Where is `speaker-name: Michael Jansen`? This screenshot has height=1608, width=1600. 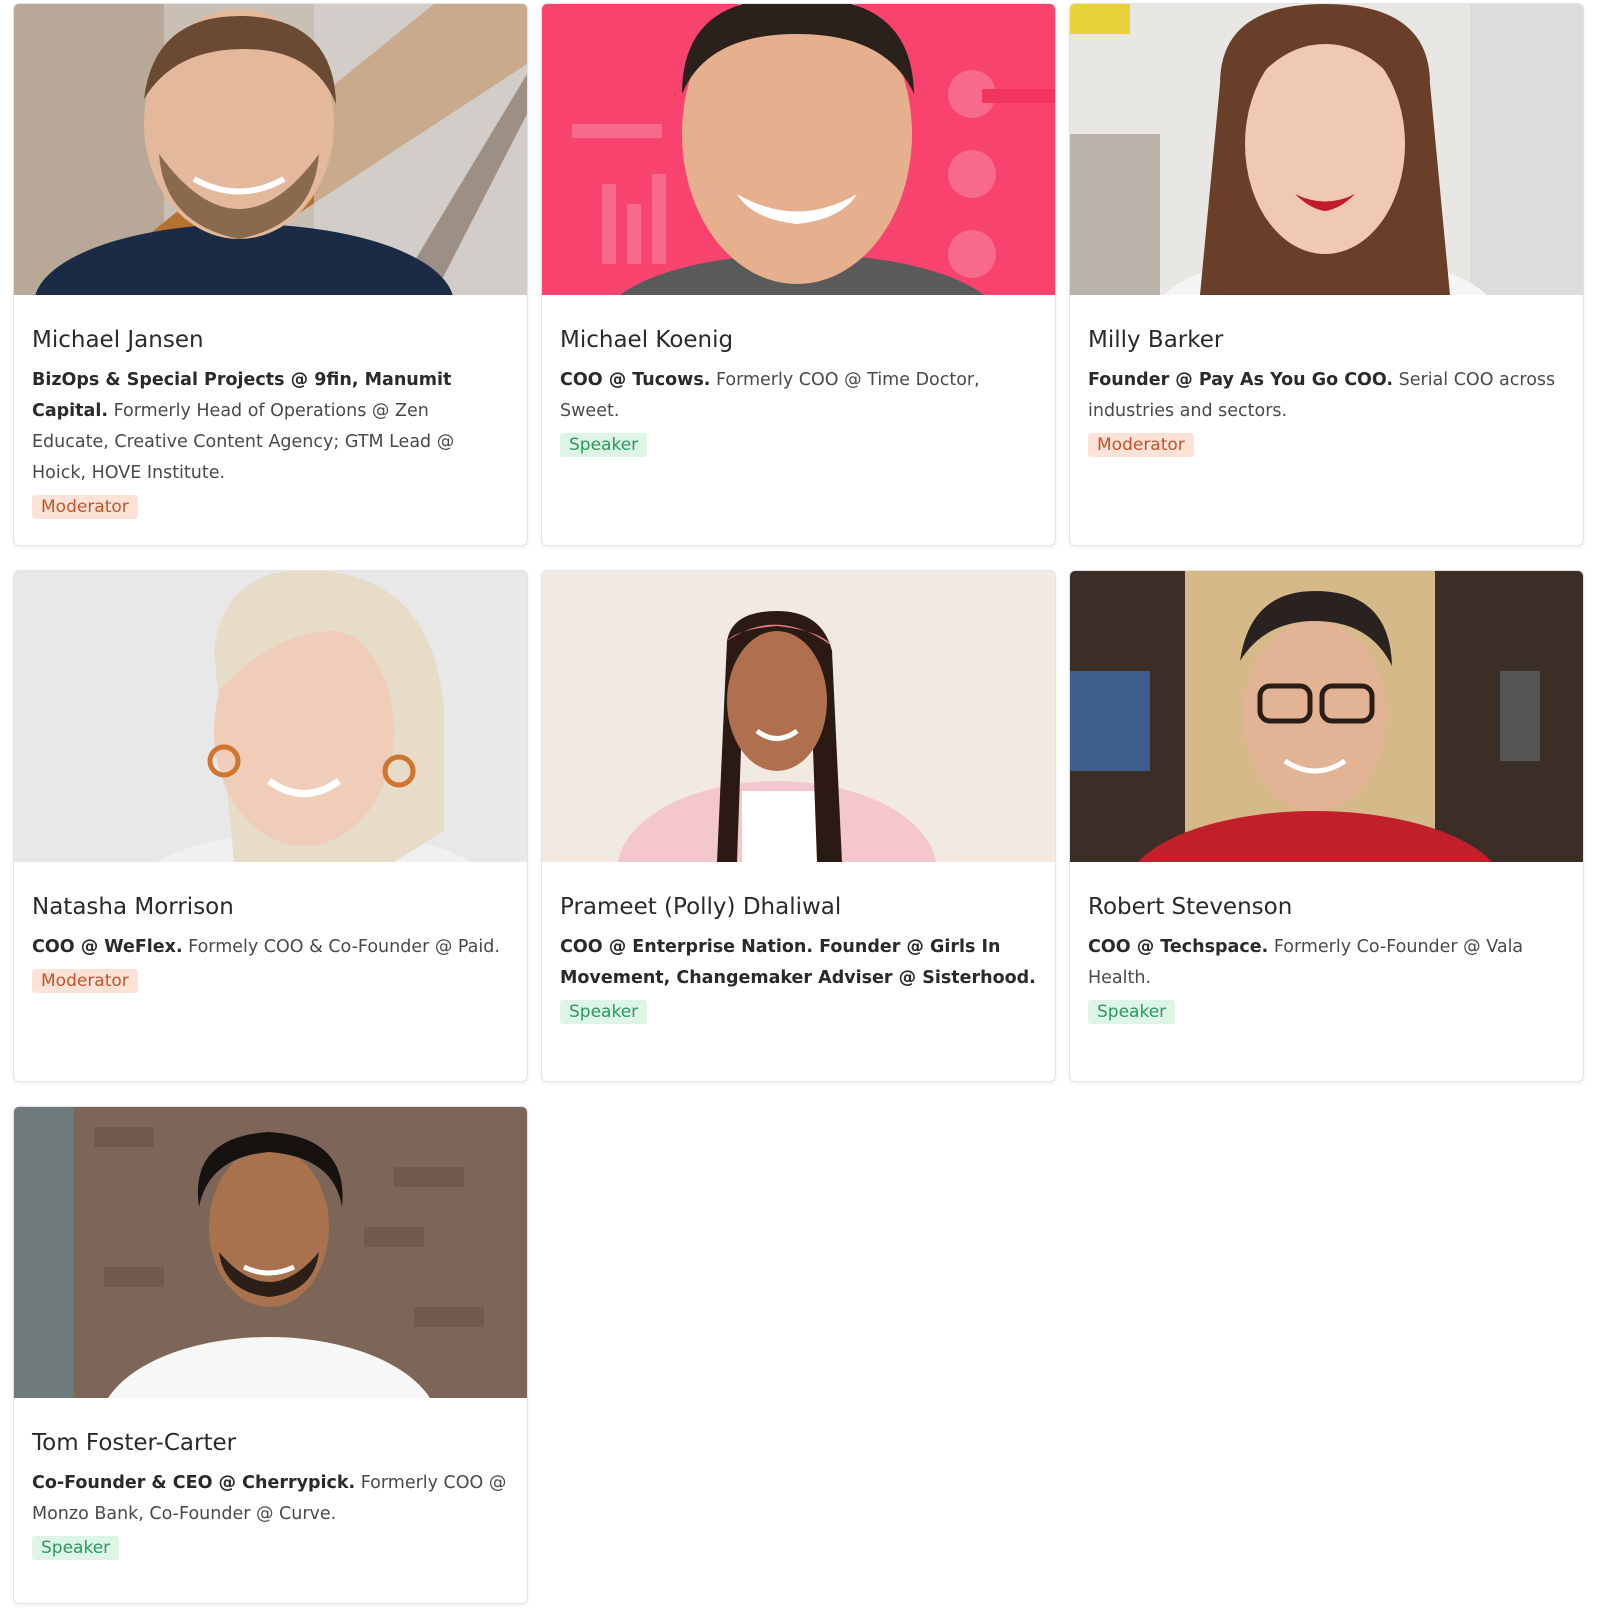 speaker-name: Michael Jansen is located at coordinates (118, 340).